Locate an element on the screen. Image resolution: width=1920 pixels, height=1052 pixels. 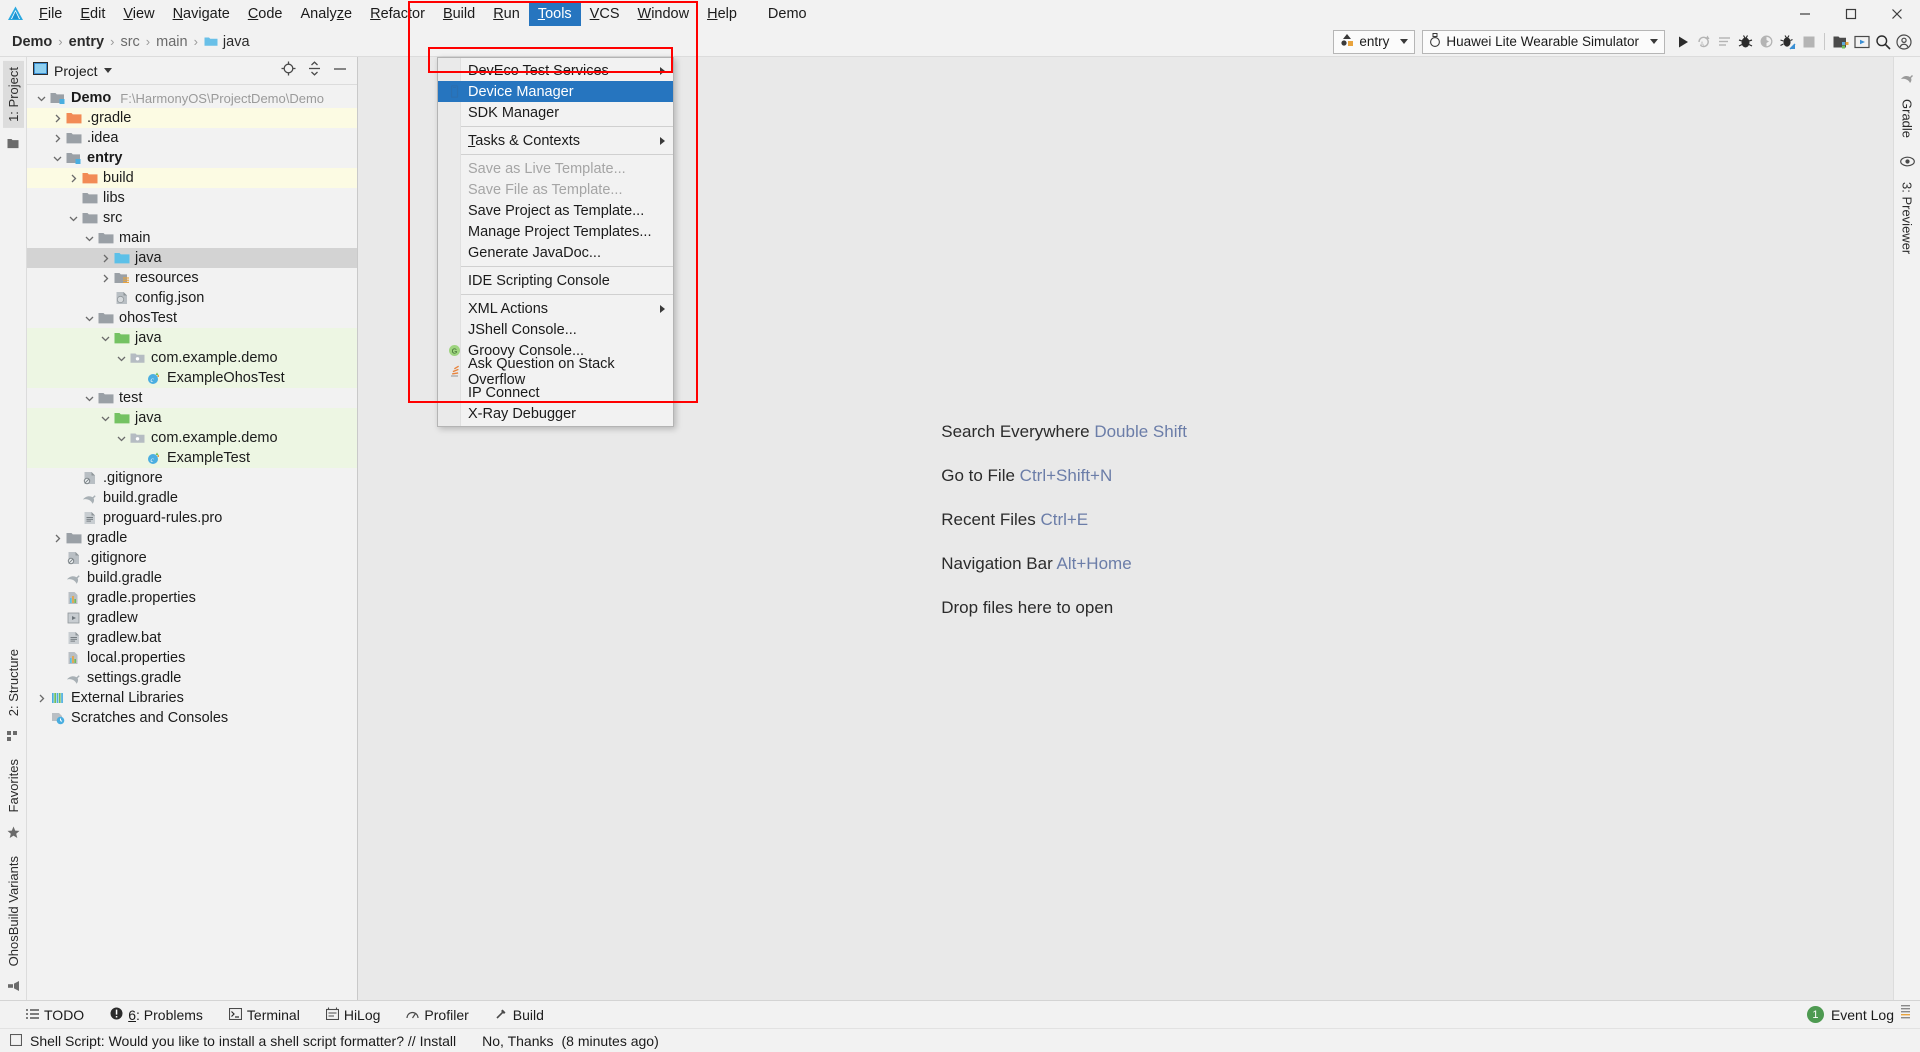
strip-tab-gradle: Gradle is located at coordinates (1907, 118).